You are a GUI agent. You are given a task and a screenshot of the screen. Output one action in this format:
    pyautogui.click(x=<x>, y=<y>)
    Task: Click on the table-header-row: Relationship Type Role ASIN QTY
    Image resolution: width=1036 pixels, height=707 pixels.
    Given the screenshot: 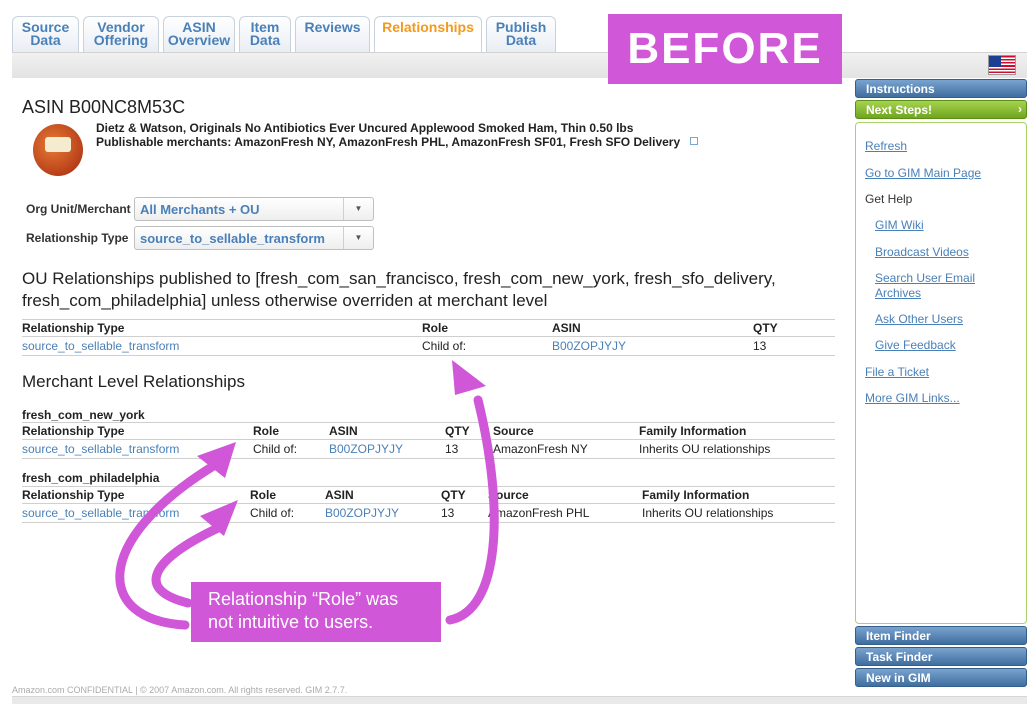 What is the action you would take?
    pyautogui.click(x=428, y=328)
    